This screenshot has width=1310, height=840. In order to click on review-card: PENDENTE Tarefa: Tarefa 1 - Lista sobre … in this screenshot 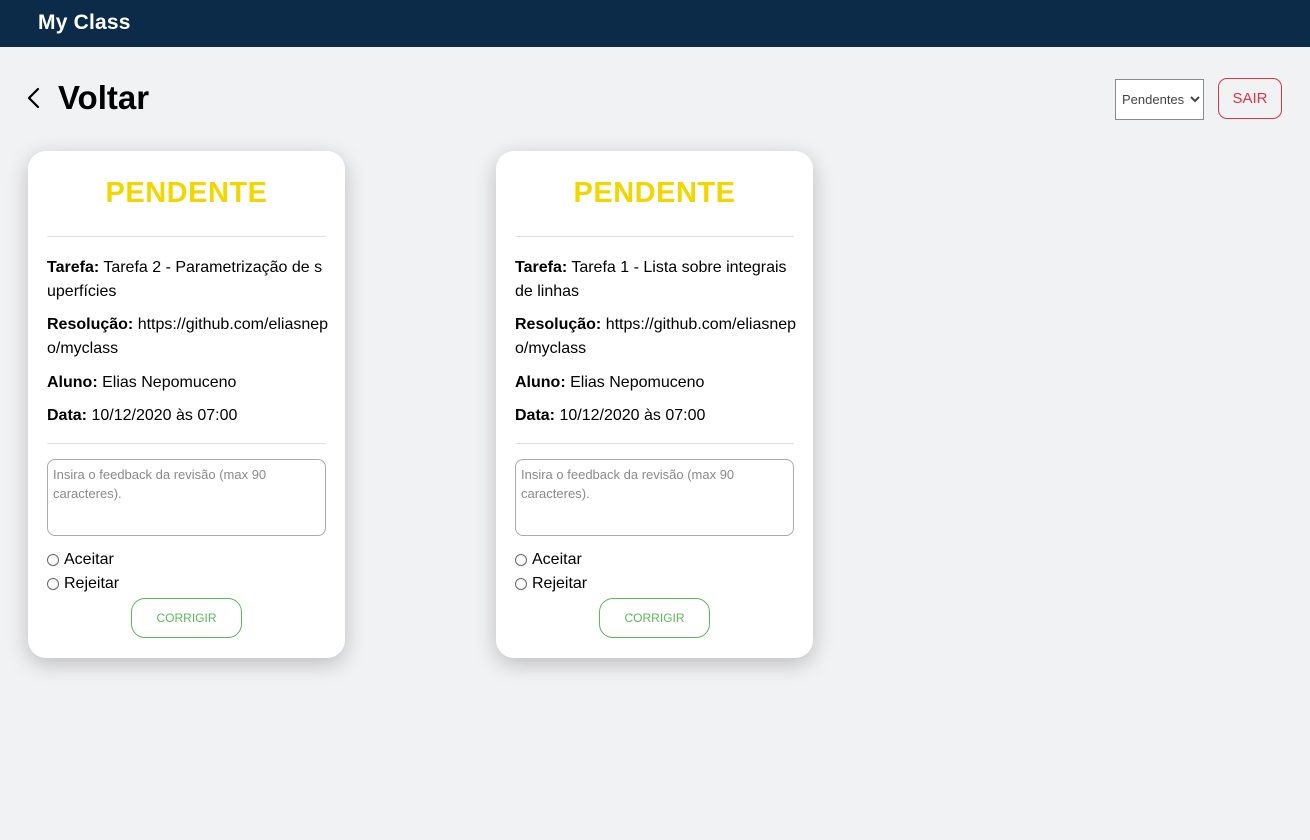, I will do `click(654, 404)`.